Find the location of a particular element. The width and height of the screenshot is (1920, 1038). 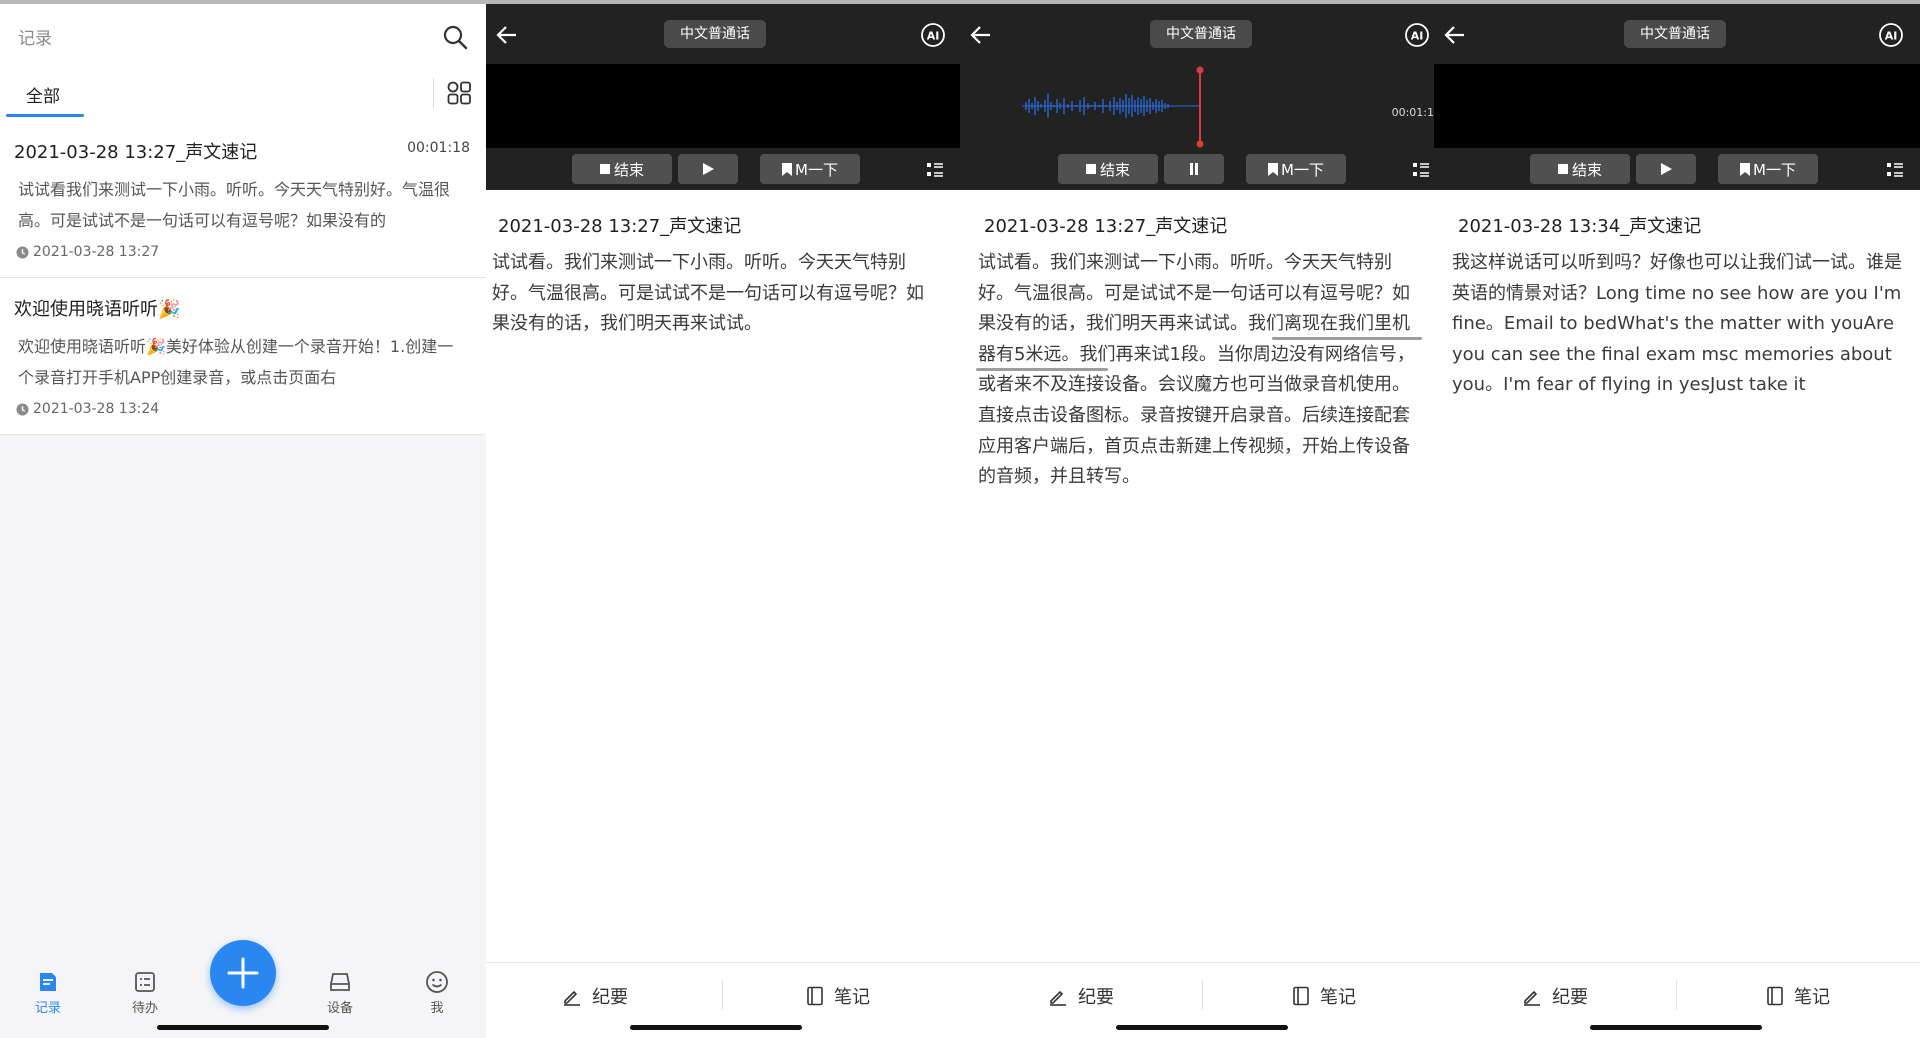

play-icon is located at coordinates (708, 169).